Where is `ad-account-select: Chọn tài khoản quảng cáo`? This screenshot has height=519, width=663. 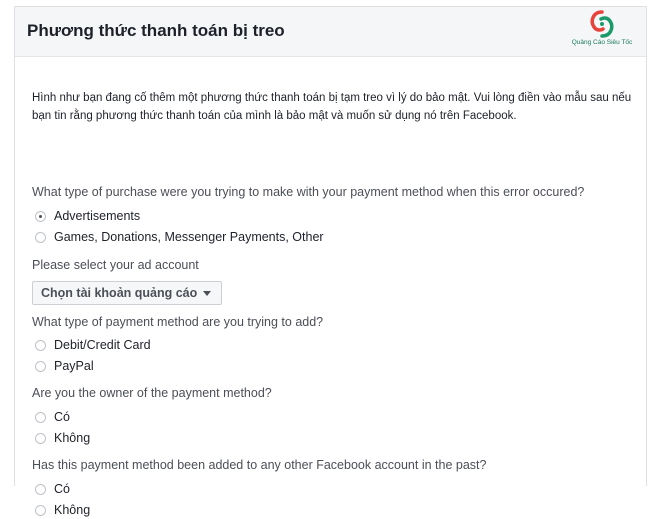 ad-account-select: Chọn tài khoản quảng cáo is located at coordinates (127, 293).